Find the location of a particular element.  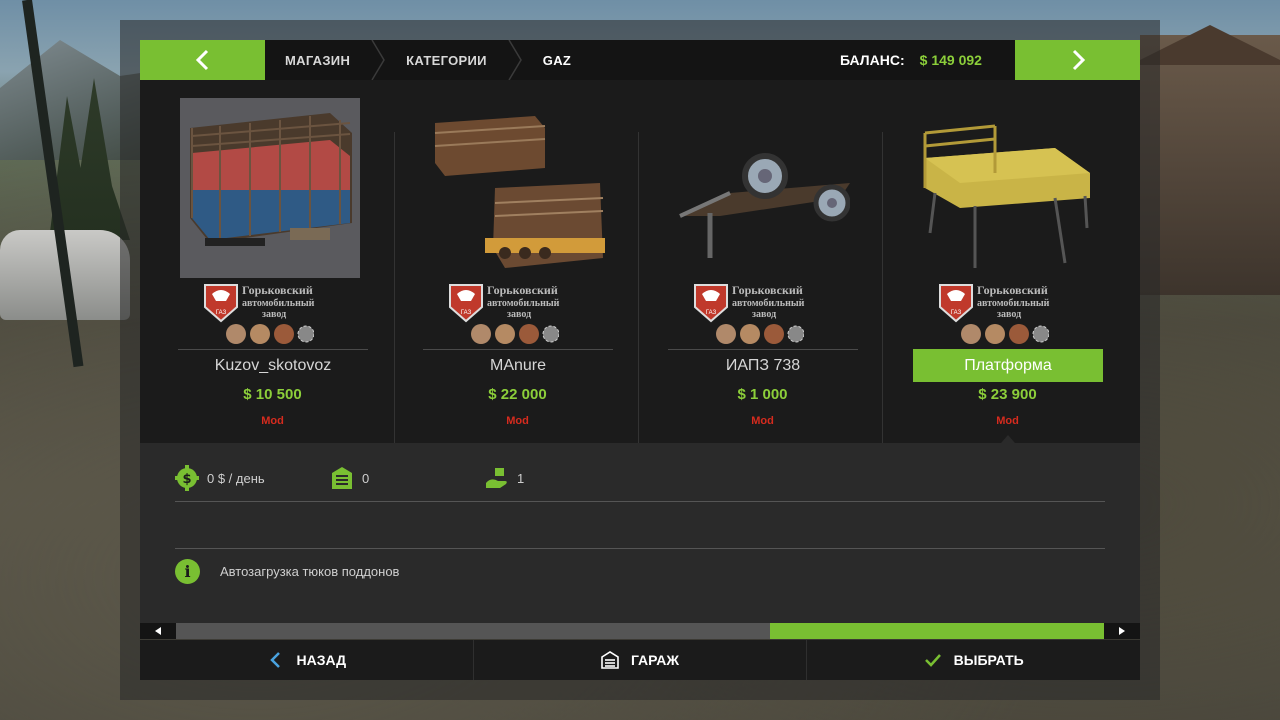

chevron-right-icon is located at coordinates (1078, 60).